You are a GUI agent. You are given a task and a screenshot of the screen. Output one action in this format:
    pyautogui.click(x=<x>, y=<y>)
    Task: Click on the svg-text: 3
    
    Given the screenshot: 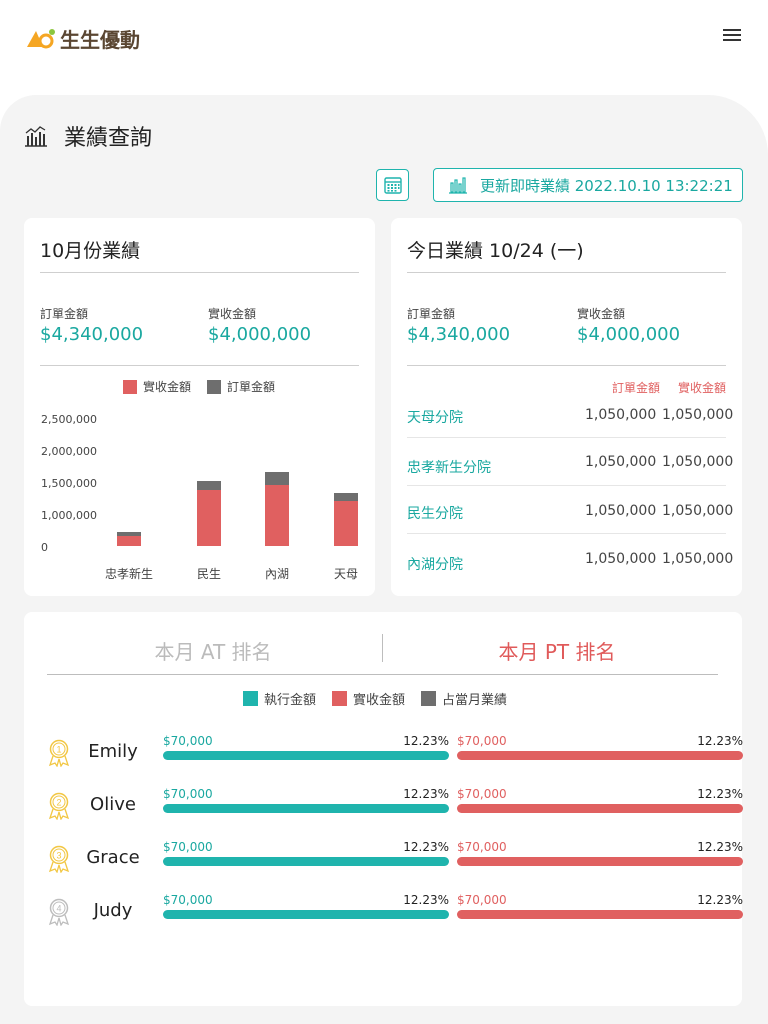 What is the action you would take?
    pyautogui.click(x=58, y=856)
    